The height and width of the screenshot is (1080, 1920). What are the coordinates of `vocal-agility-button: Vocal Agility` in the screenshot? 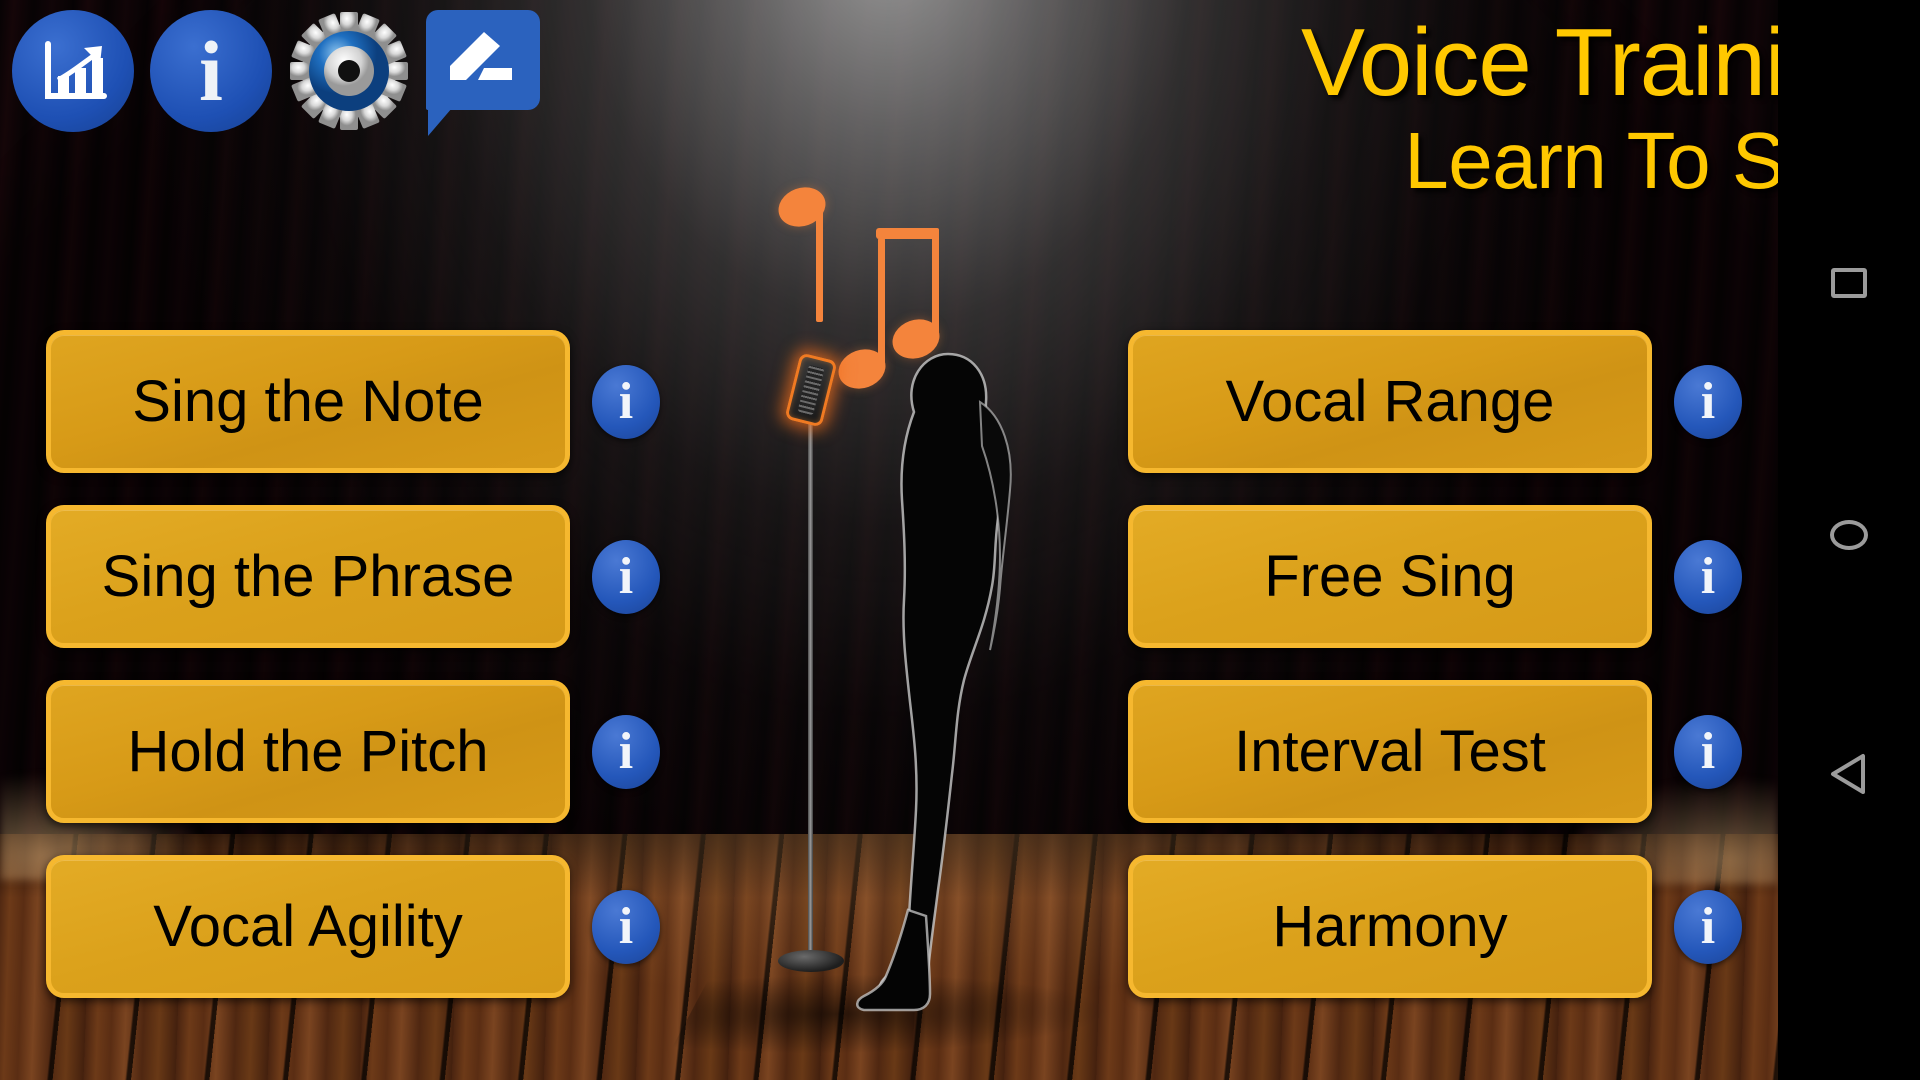 It's located at (308, 926).